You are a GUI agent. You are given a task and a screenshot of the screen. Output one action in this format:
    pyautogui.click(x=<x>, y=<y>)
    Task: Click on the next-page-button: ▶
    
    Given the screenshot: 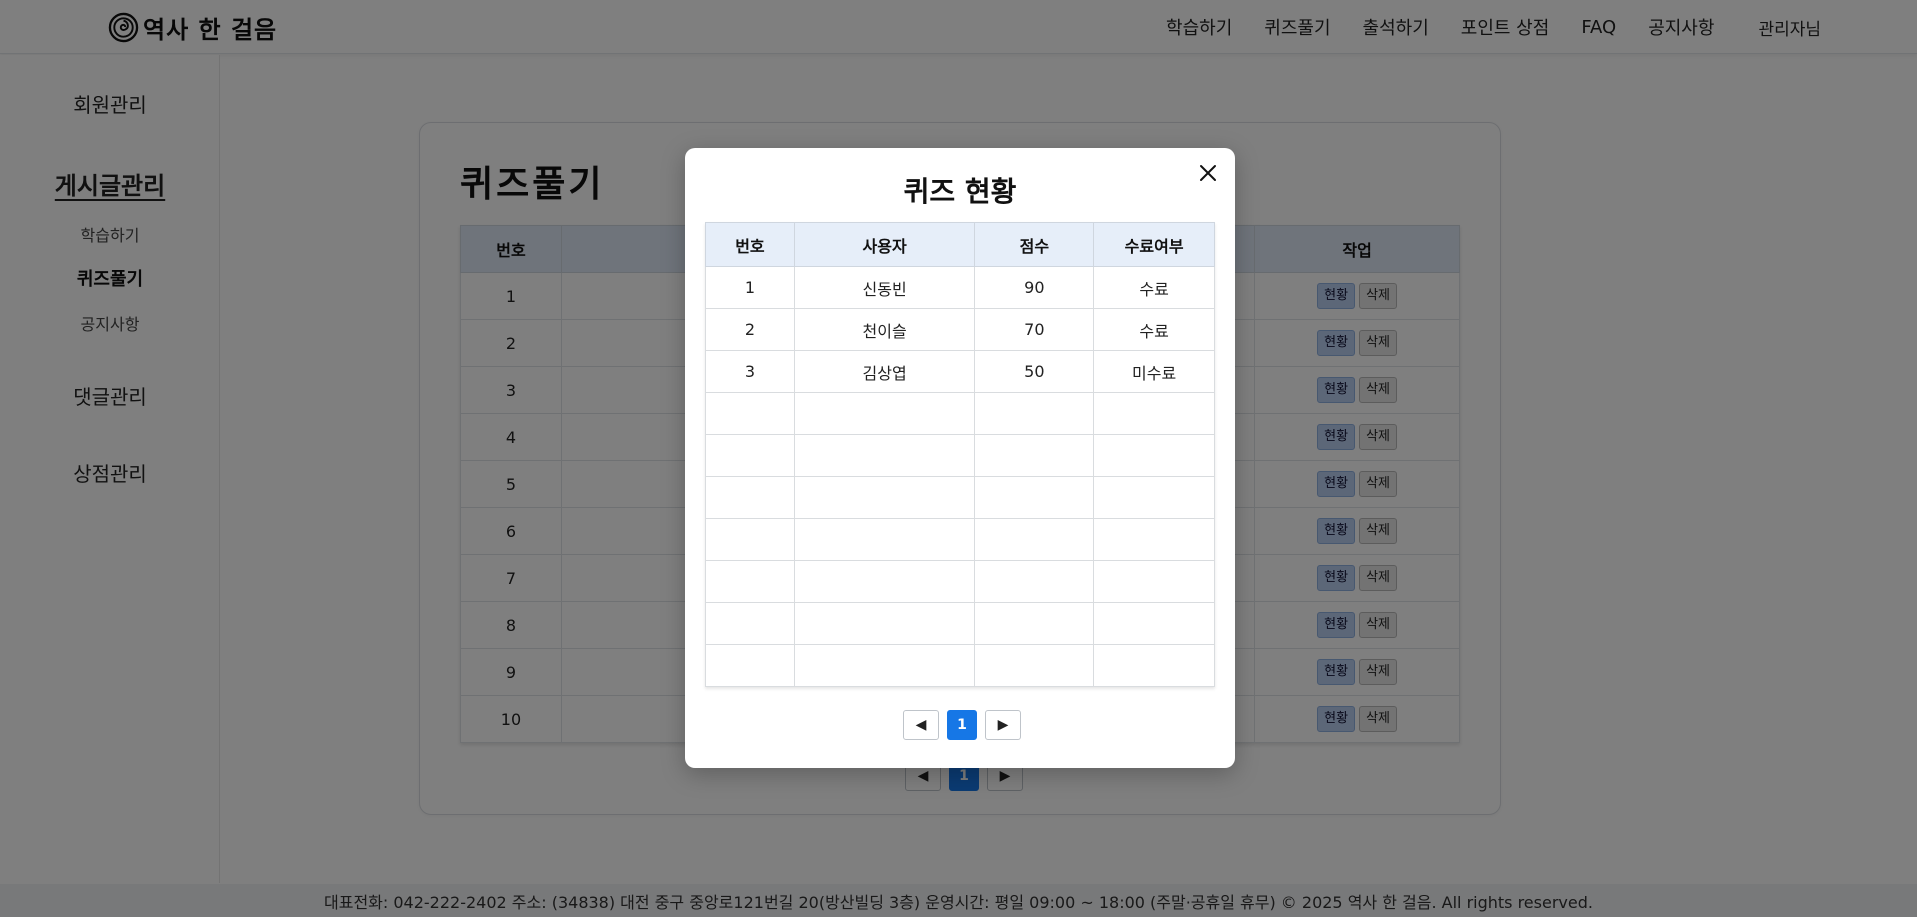 What is the action you would take?
    pyautogui.click(x=1003, y=725)
    